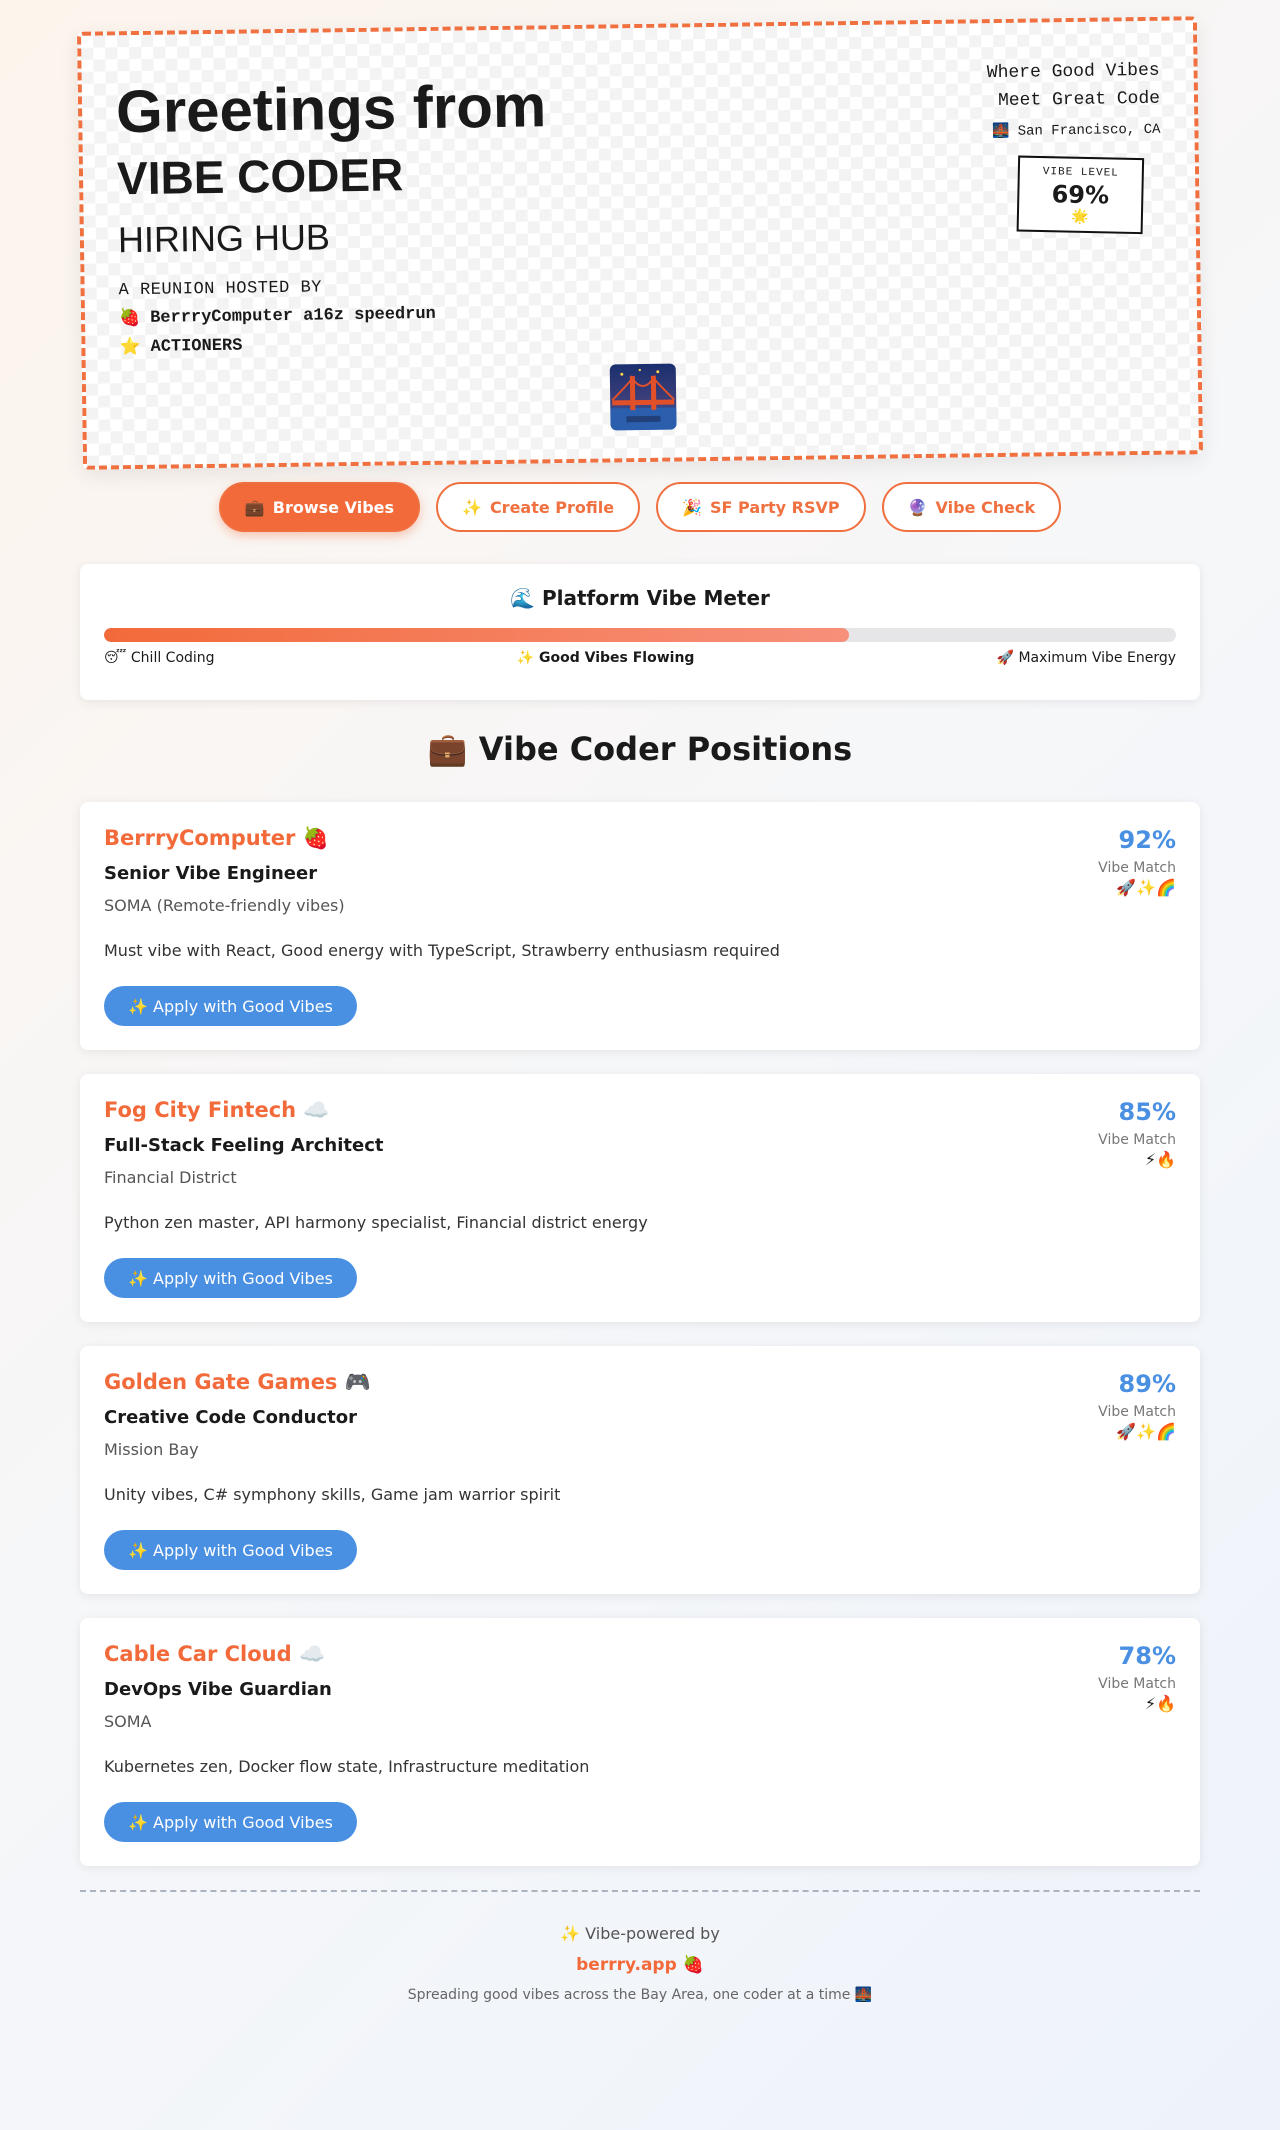 The image size is (1280, 2130). What do you see at coordinates (128, 1721) in the screenshot?
I see `job-location: SOMA` at bounding box center [128, 1721].